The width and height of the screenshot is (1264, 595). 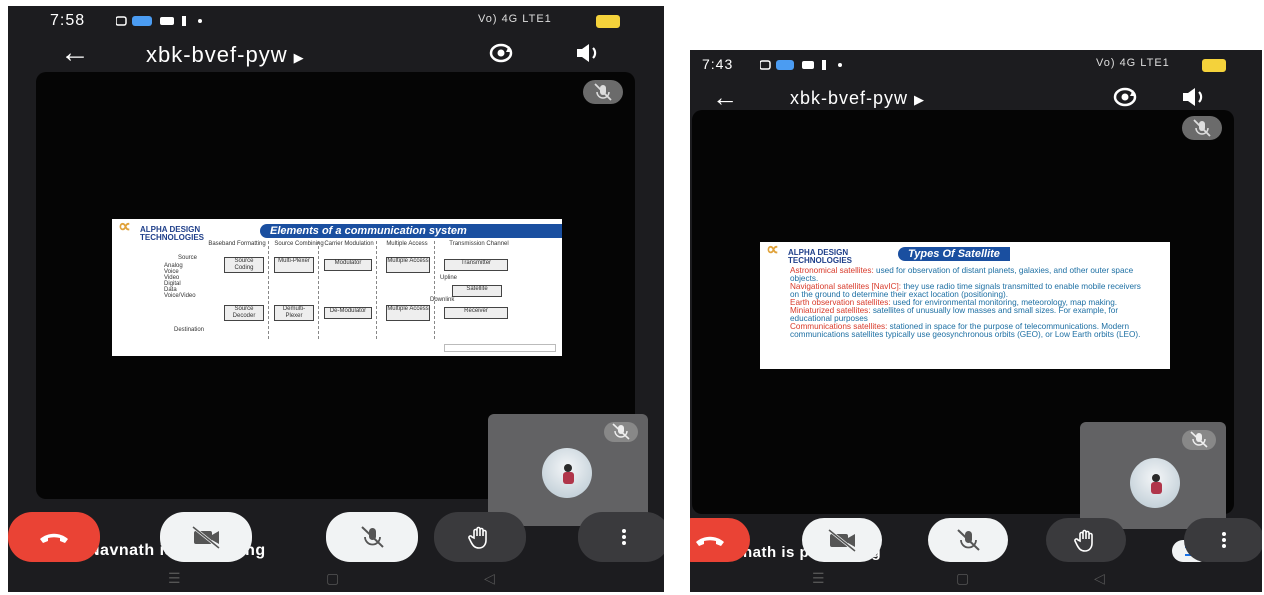 What do you see at coordinates (244, 265) in the screenshot?
I see `diagram-box: Source Coding` at bounding box center [244, 265].